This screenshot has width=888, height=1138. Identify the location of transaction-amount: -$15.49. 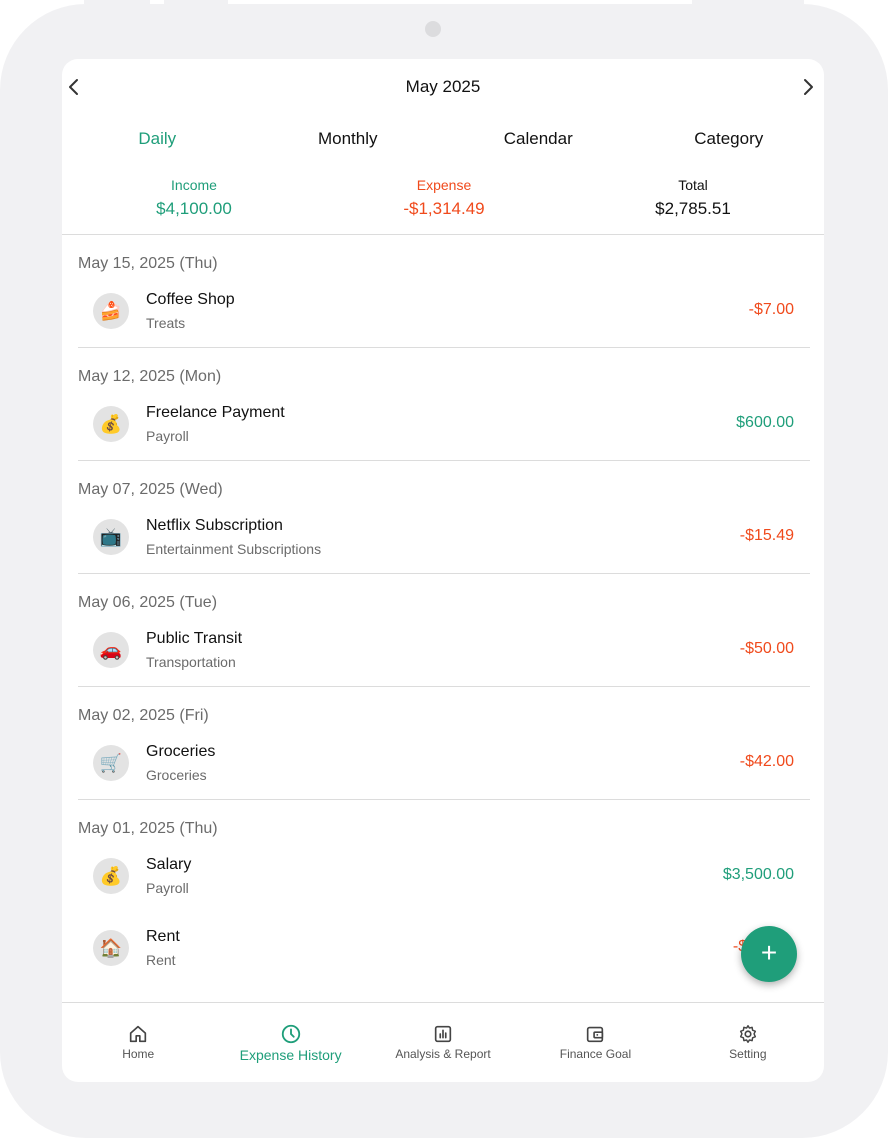
(766, 535).